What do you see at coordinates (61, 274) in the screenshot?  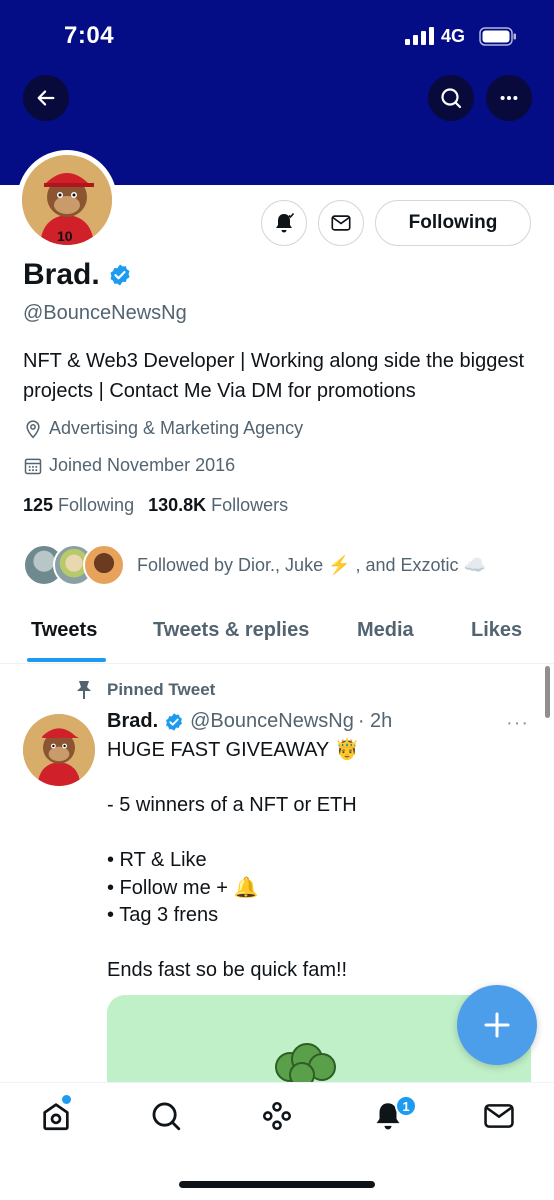 I see `display-name: Brad.` at bounding box center [61, 274].